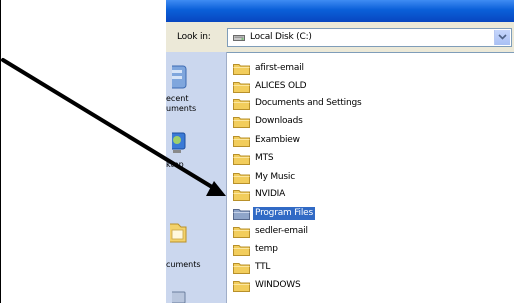 The height and width of the screenshot is (303, 514). I want to click on look-in-dropdown-button, so click(502, 37).